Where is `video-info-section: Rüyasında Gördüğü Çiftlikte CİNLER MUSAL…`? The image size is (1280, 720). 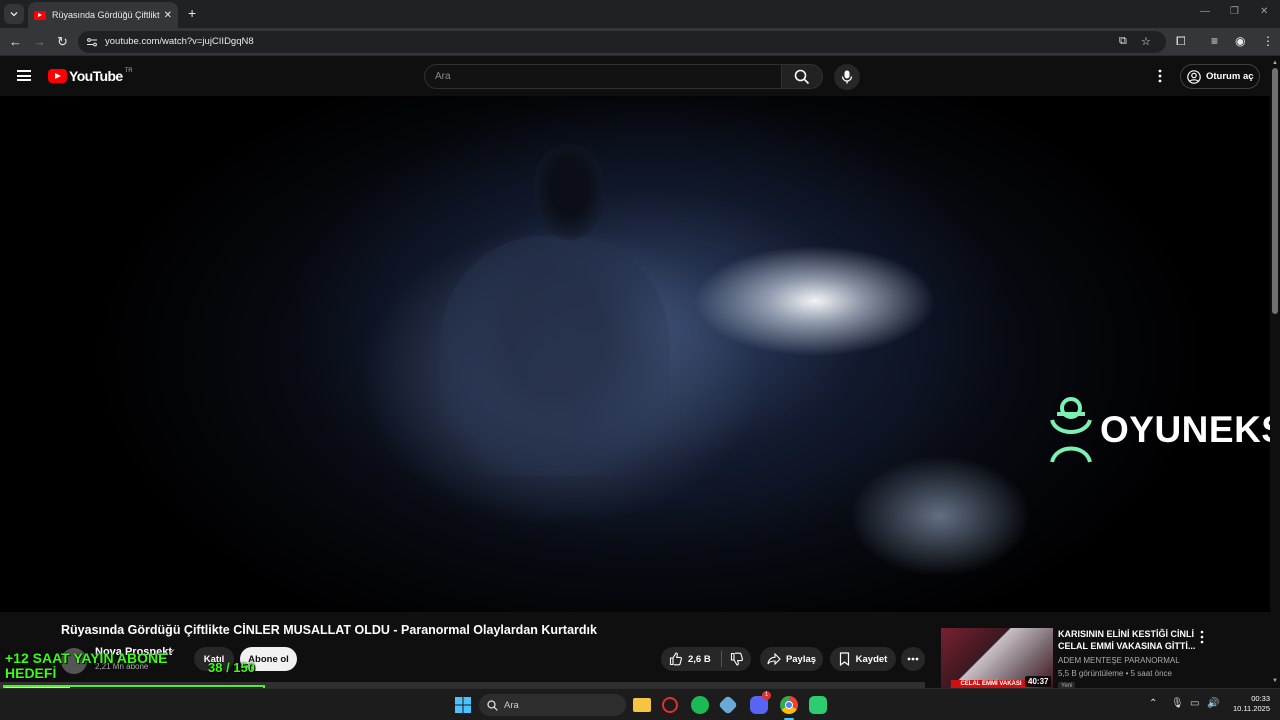
video-info-section: Rüyasında Gördüğü Çiftlikte CİNLER MUSAL… is located at coordinates (635, 651).